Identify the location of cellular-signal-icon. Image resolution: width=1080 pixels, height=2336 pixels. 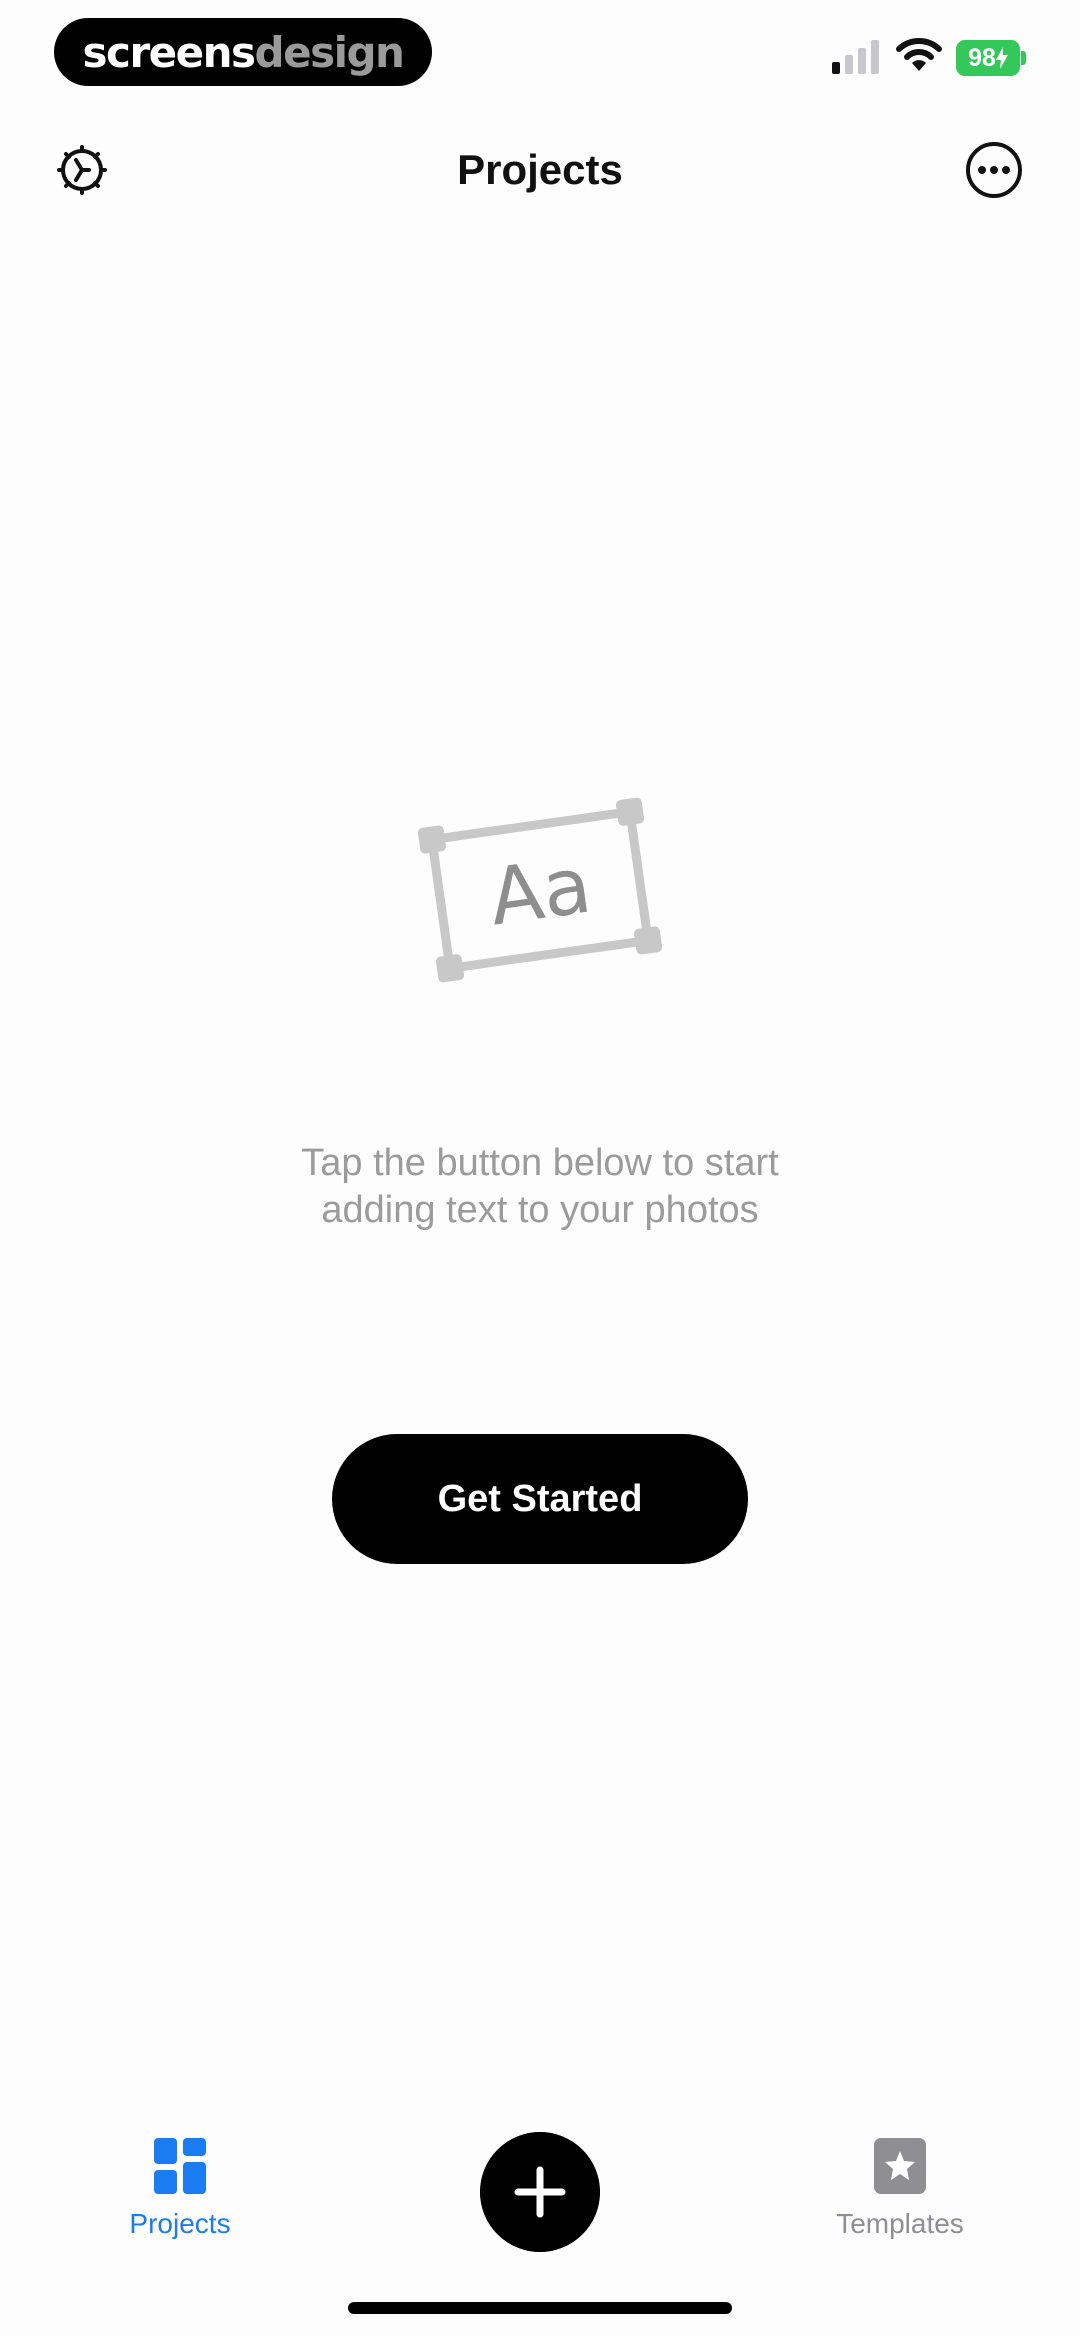
(855, 57).